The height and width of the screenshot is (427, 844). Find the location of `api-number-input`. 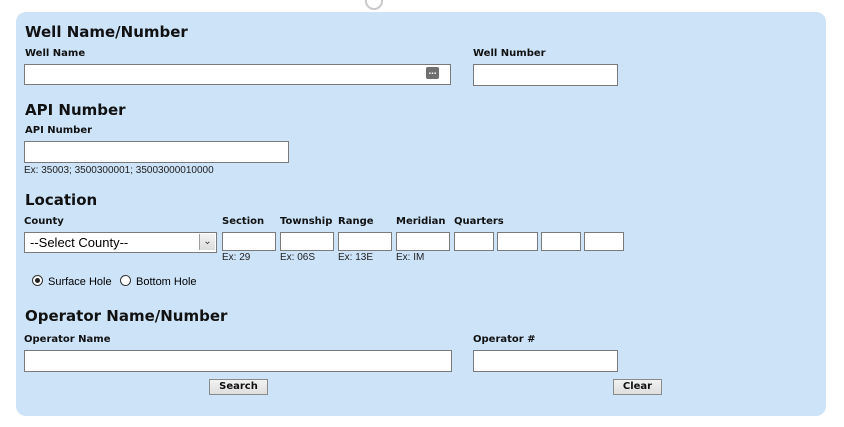

api-number-input is located at coordinates (156, 152).